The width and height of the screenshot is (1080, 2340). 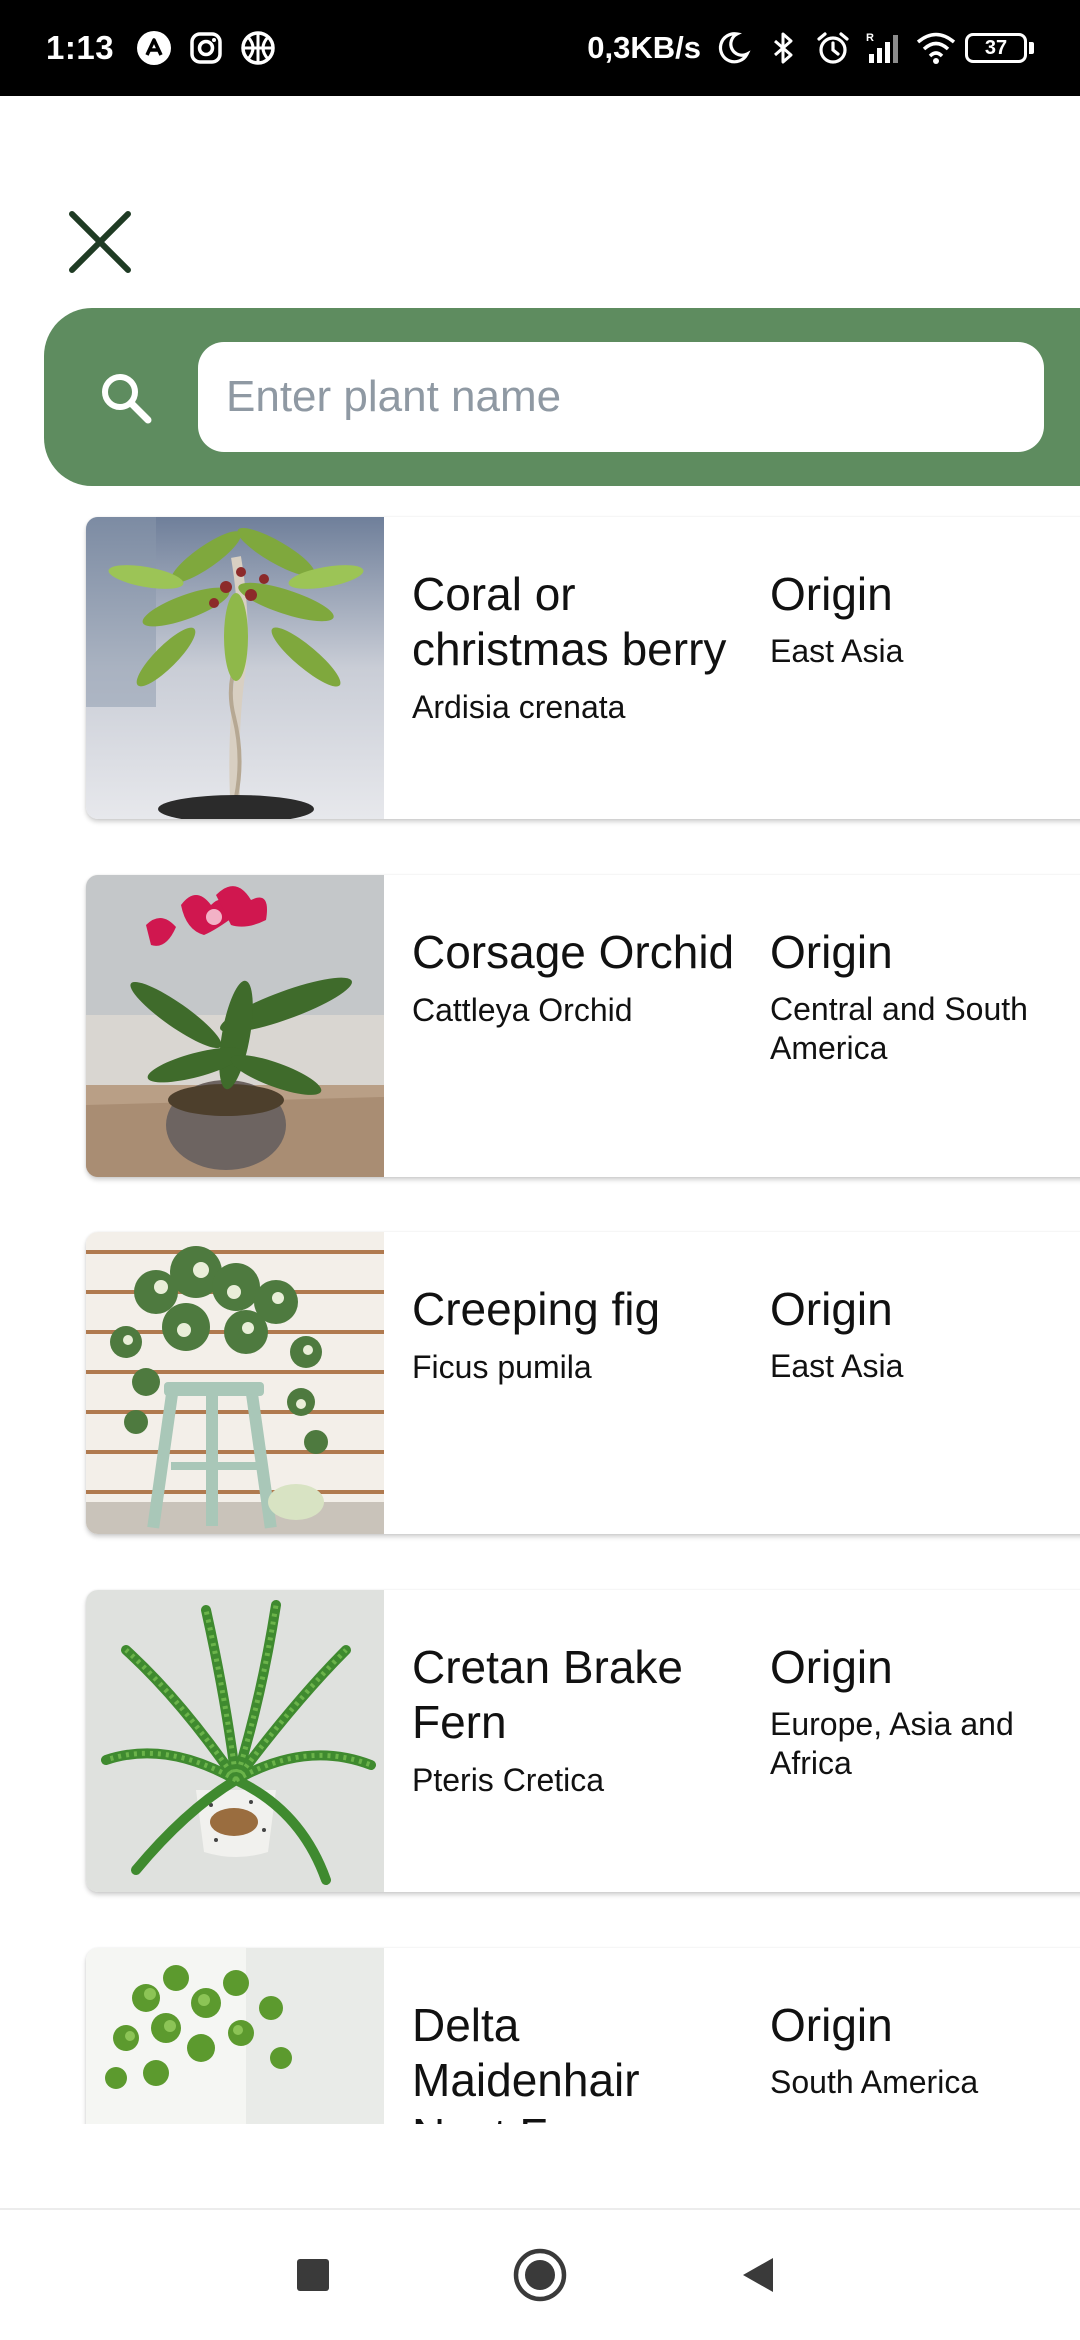 I want to click on close-icon, so click(x=100, y=242).